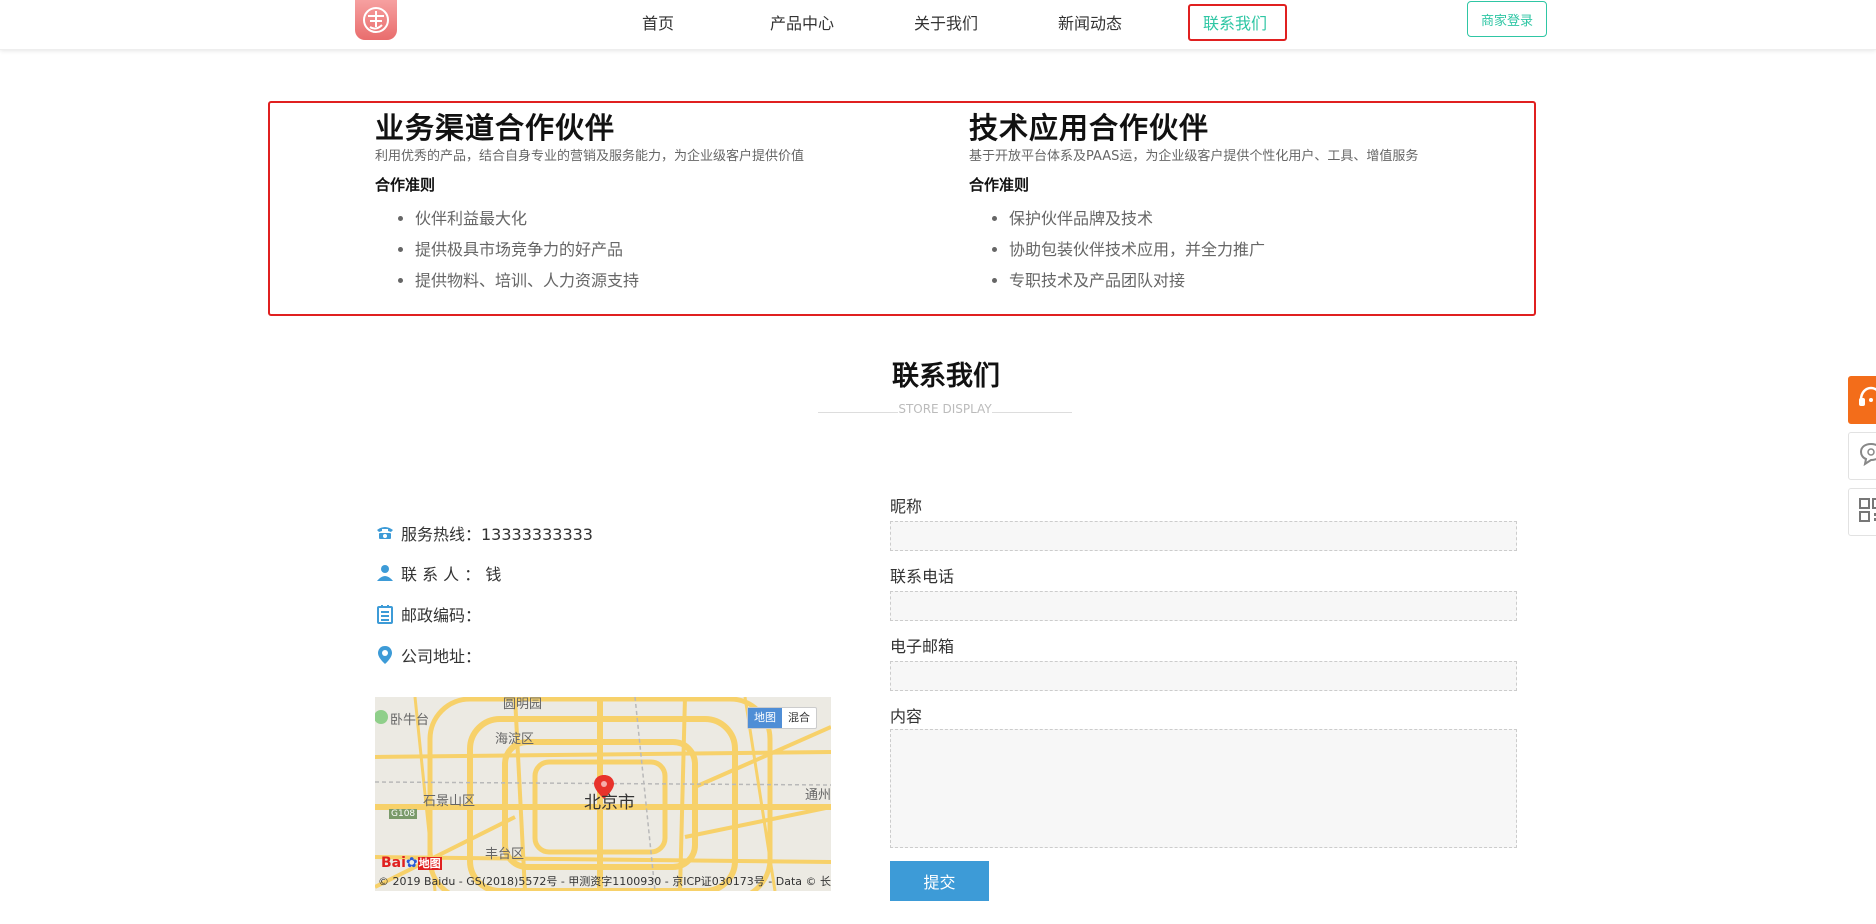 Image resolution: width=1876 pixels, height=924 pixels. I want to click on notepad-icon, so click(385, 614).